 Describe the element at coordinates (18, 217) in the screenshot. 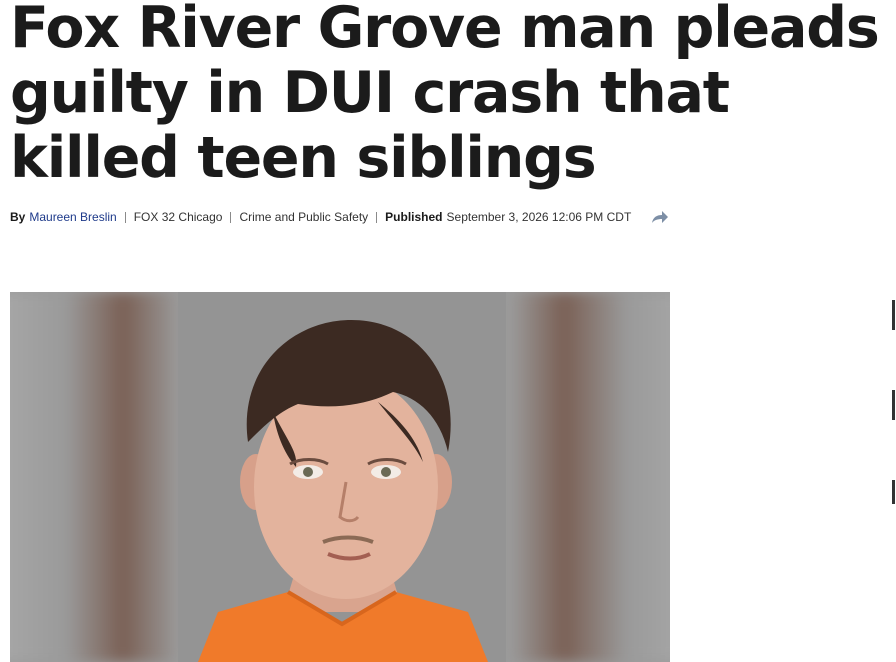

I see `byline-by-label: By` at that location.